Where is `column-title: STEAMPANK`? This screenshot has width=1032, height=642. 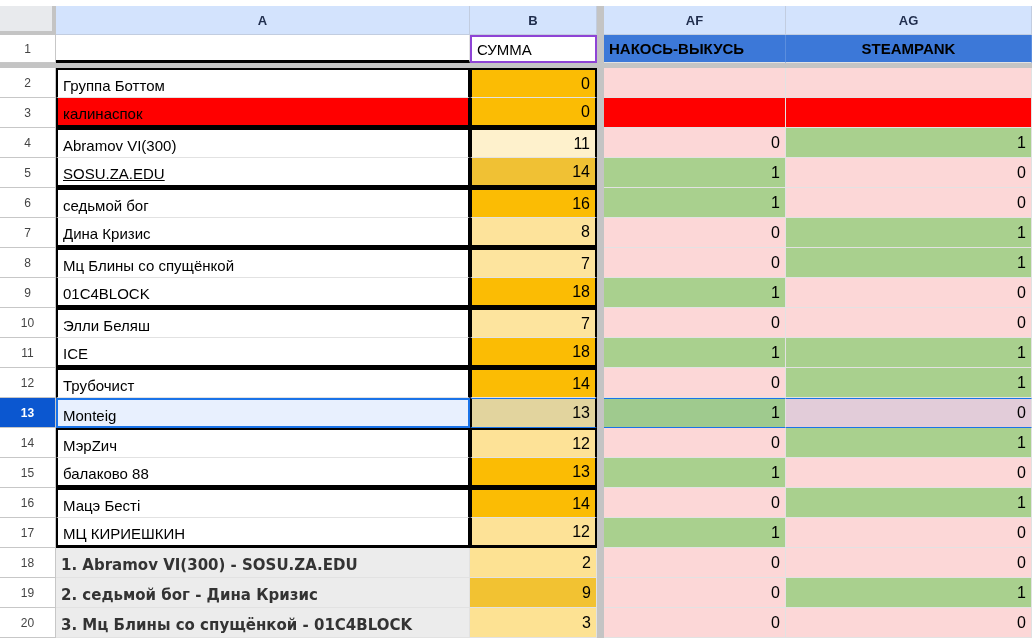
column-title: STEAMPANK is located at coordinates (909, 49).